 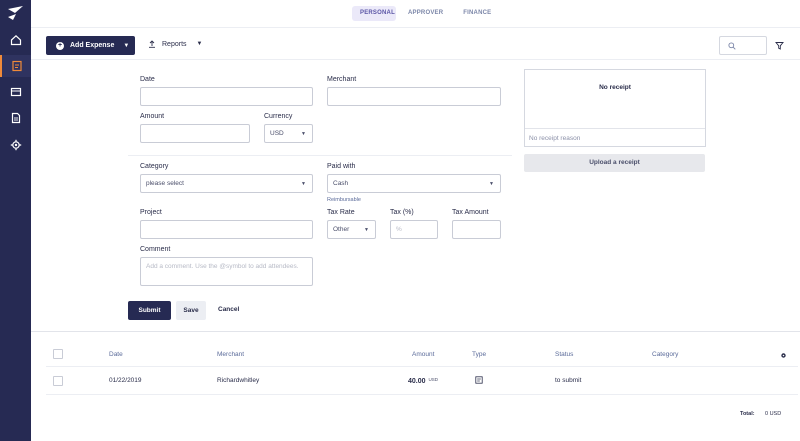 I want to click on header-divider, so click(x=415, y=27).